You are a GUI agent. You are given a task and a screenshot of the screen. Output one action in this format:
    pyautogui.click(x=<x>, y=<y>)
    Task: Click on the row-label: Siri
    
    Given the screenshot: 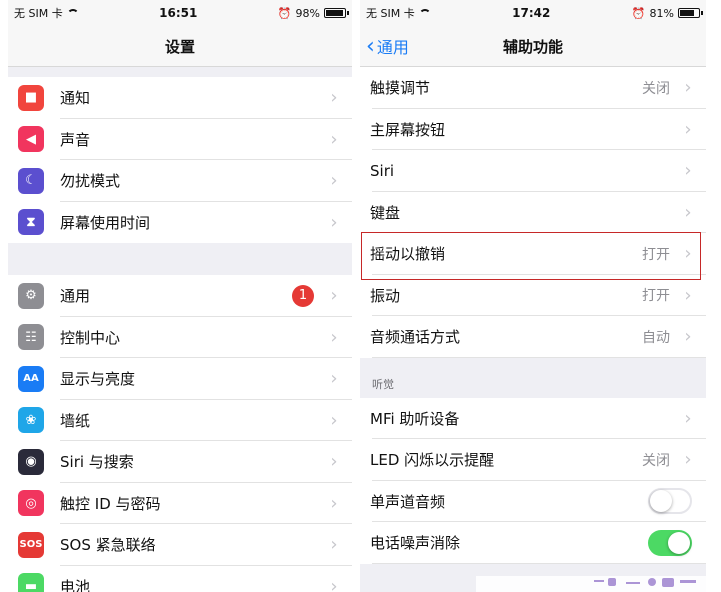 What is the action you would take?
    pyautogui.click(x=382, y=170)
    